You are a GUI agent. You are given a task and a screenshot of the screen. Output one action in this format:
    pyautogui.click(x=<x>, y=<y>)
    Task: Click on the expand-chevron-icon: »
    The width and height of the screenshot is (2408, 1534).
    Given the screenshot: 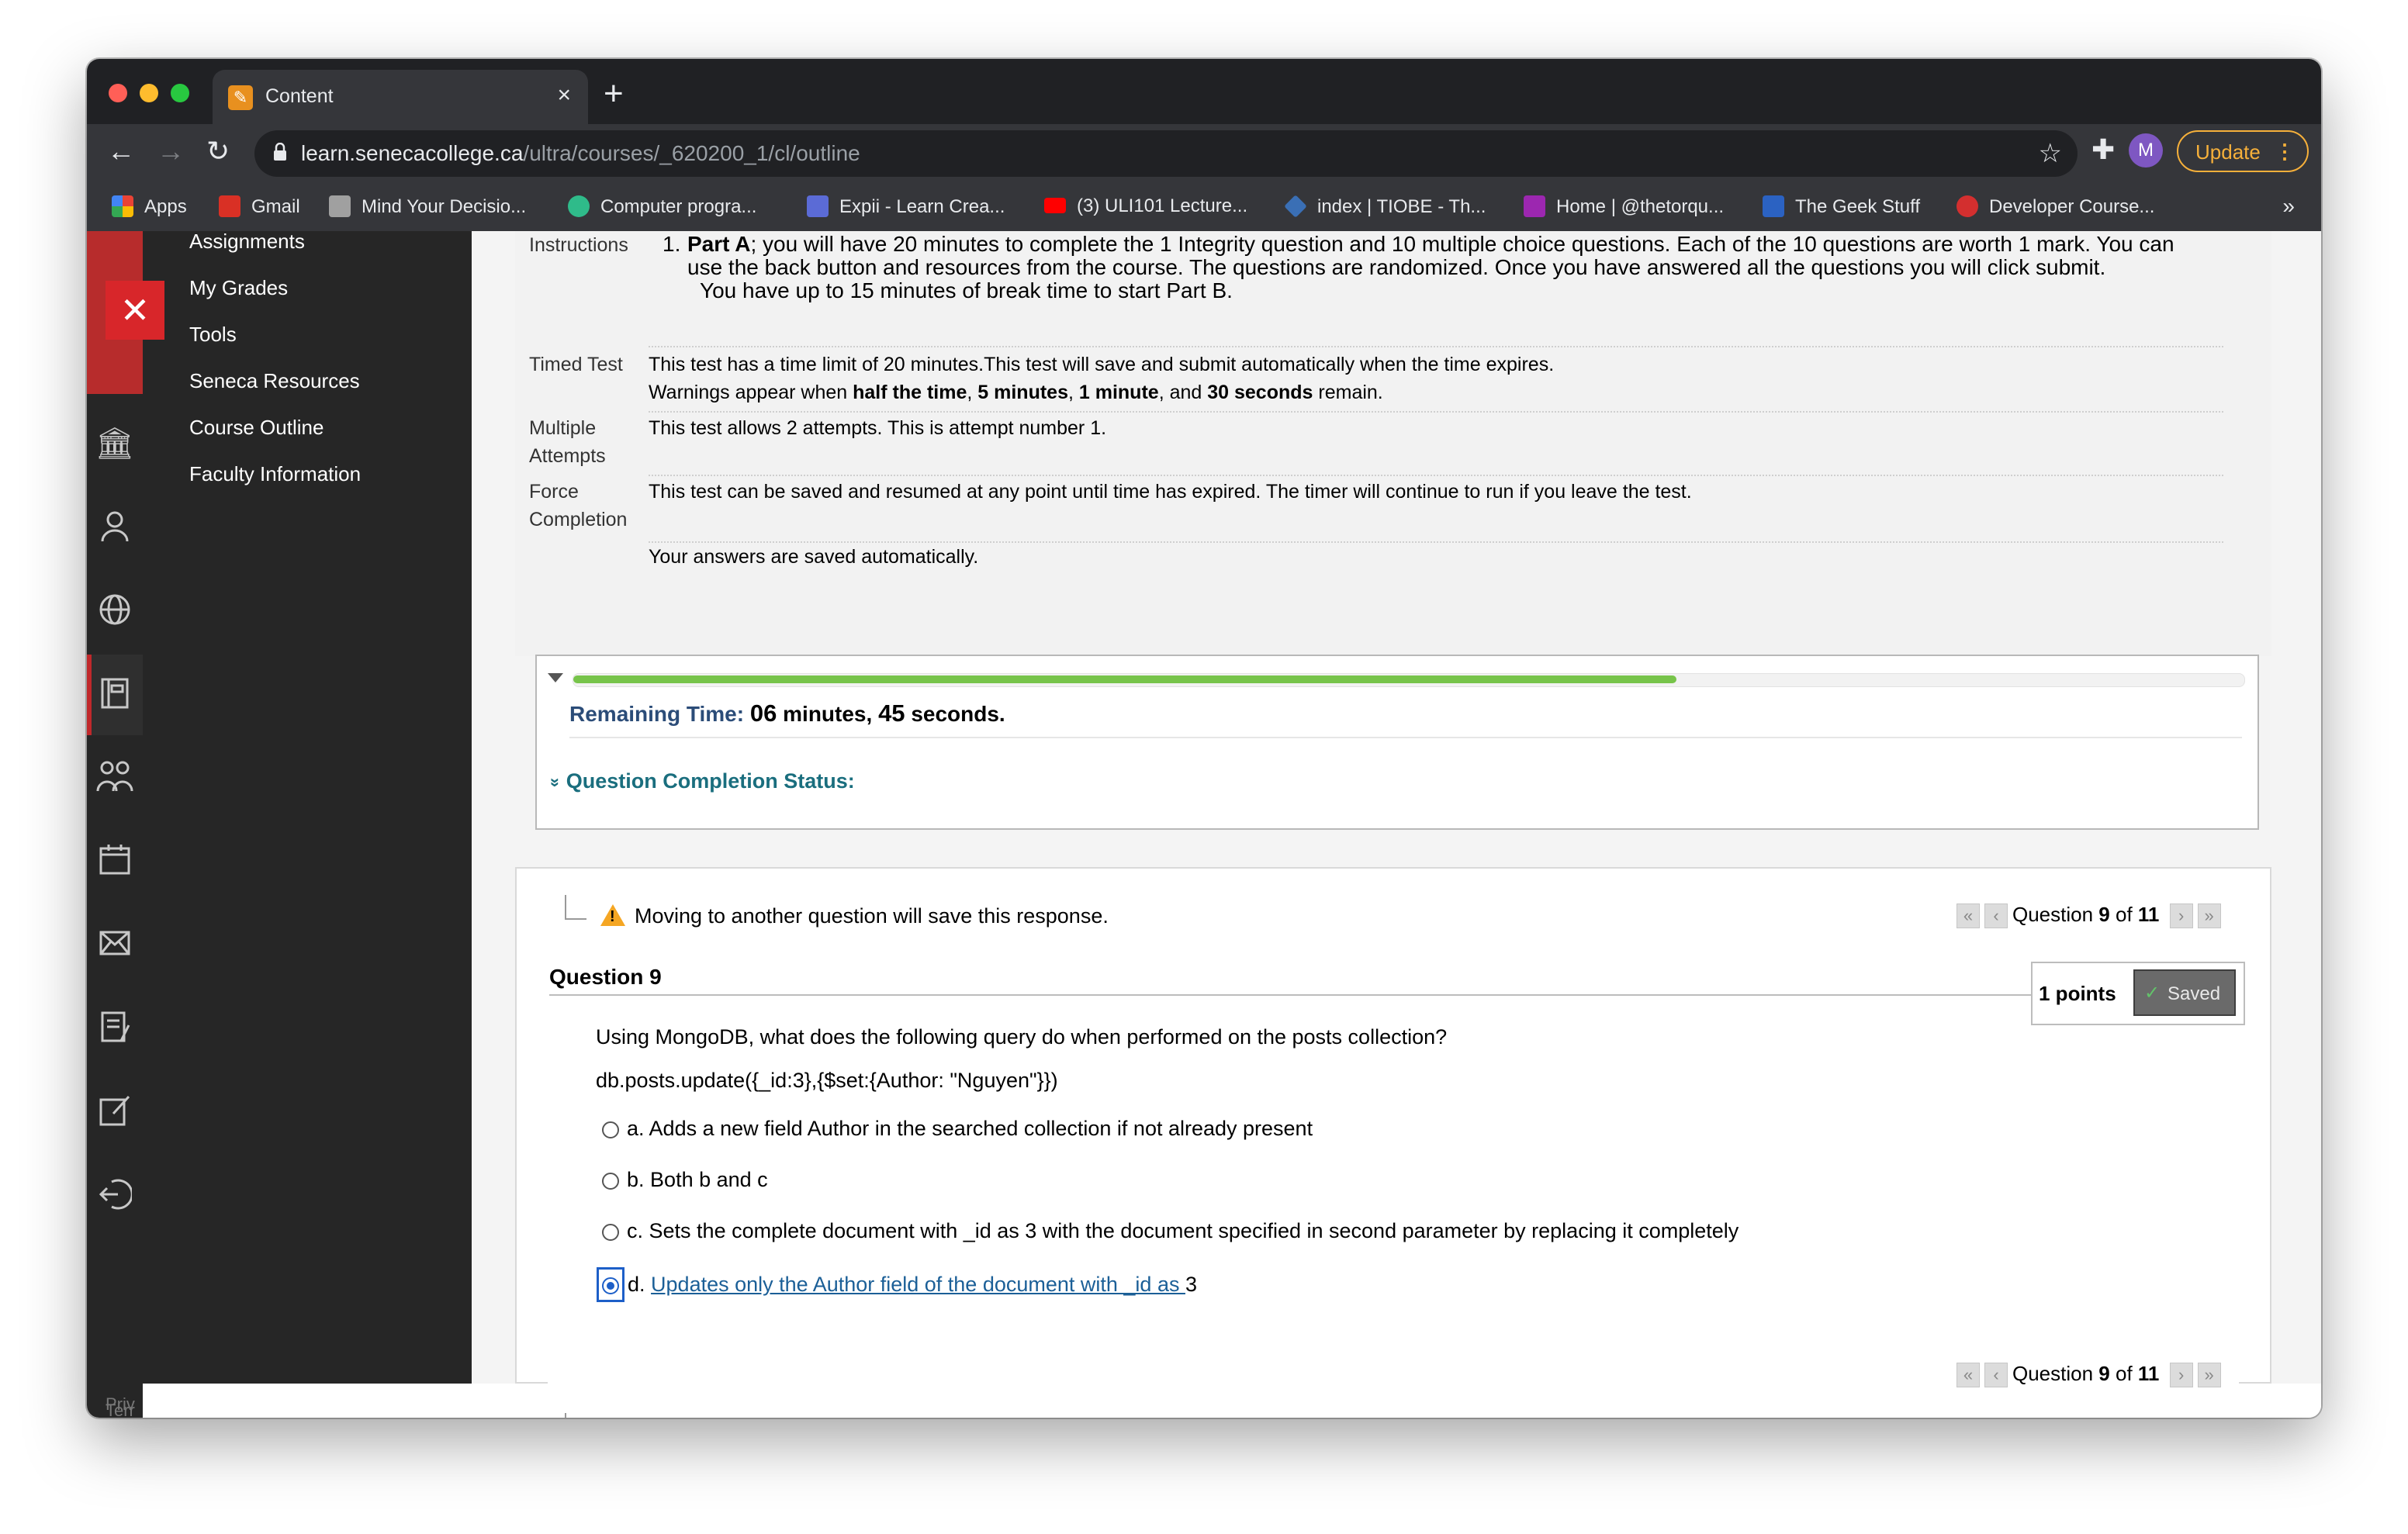 What is the action you would take?
    pyautogui.click(x=556, y=782)
    